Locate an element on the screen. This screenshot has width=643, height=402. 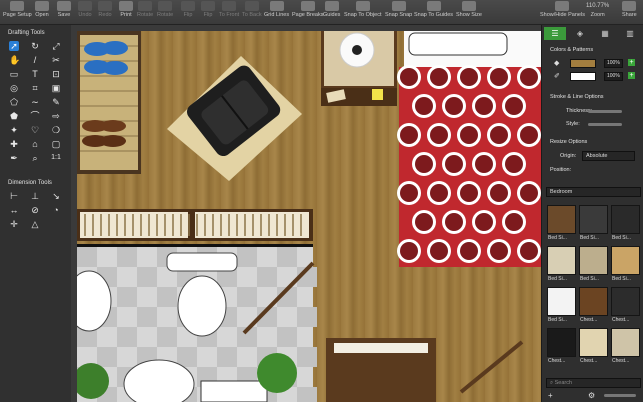
bathroom is located at coordinates (197, 323).